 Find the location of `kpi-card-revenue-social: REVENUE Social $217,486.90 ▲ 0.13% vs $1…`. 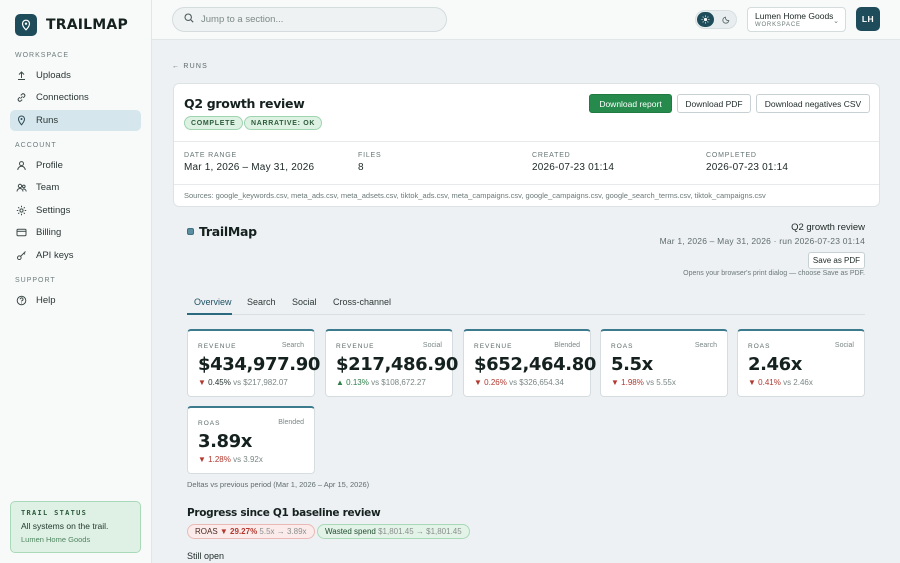

kpi-card-revenue-social: REVENUE Social $217,486.90 ▲ 0.13% vs $1… is located at coordinates (391, 363).